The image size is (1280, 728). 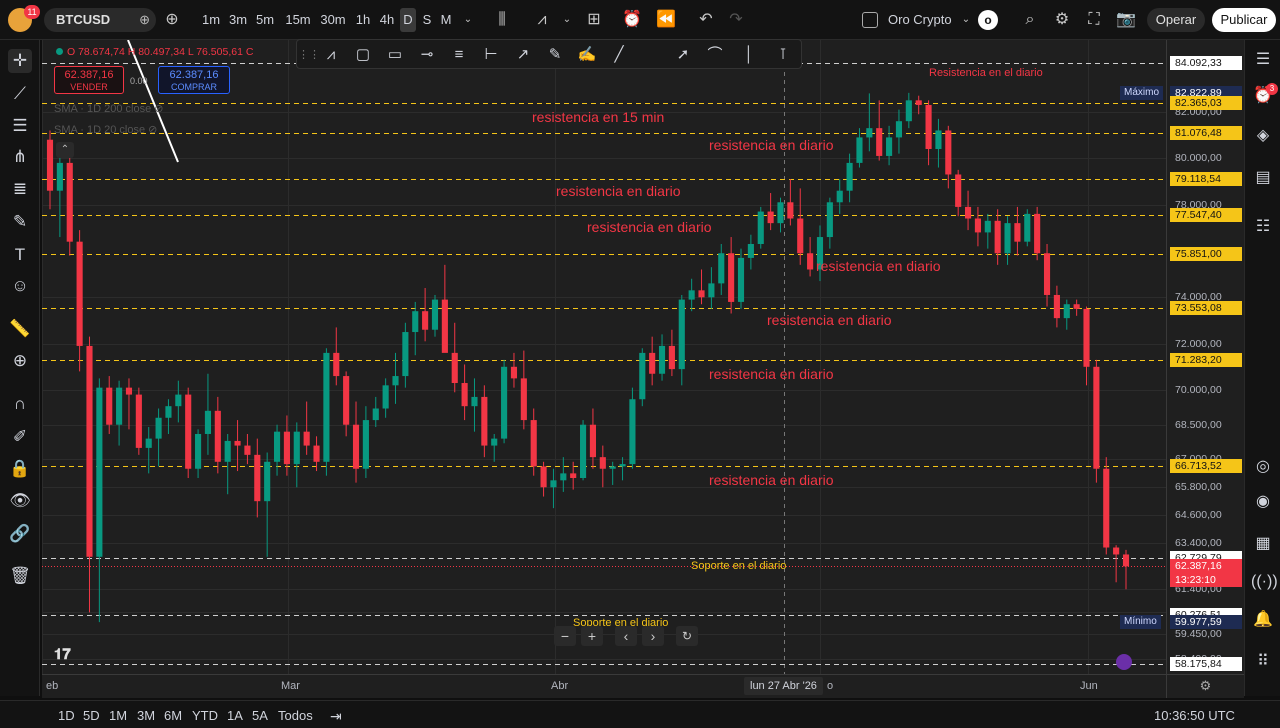 What do you see at coordinates (594, 20) in the screenshot?
I see `layout-grid-icon: ⊞` at bounding box center [594, 20].